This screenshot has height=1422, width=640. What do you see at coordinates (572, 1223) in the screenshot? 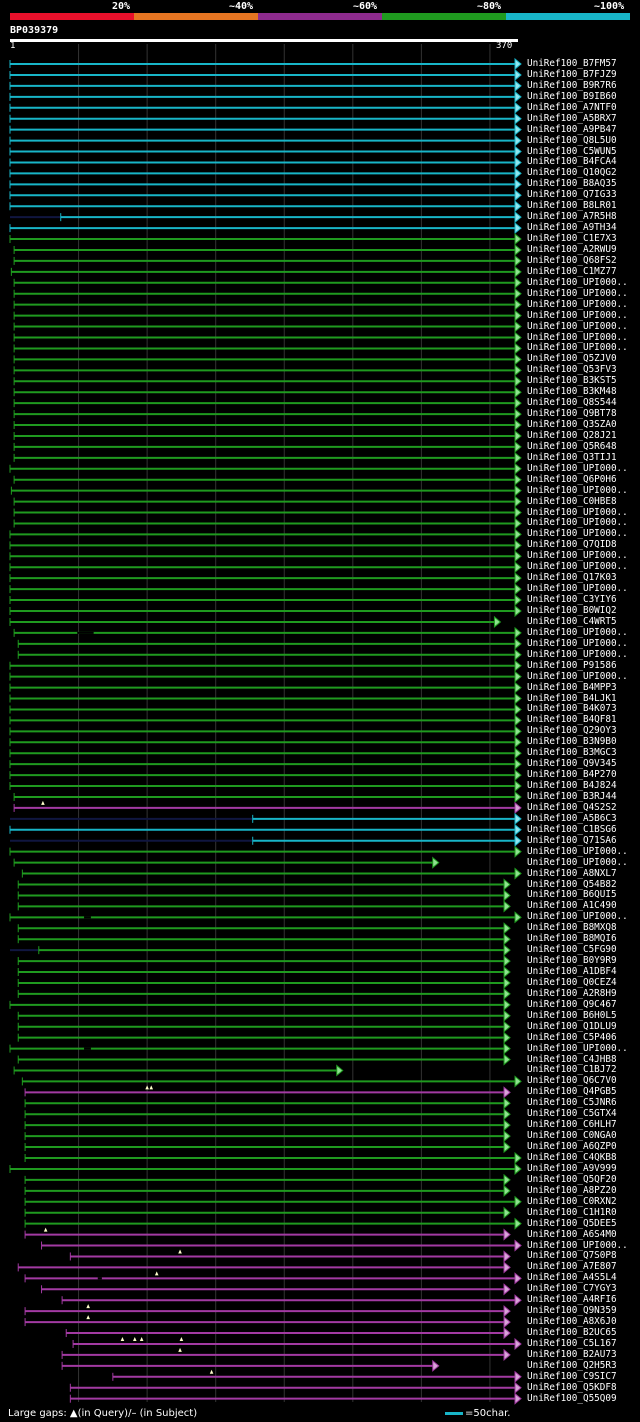
I see `hit-label: UniRef100_Q5DEE5` at bounding box center [572, 1223].